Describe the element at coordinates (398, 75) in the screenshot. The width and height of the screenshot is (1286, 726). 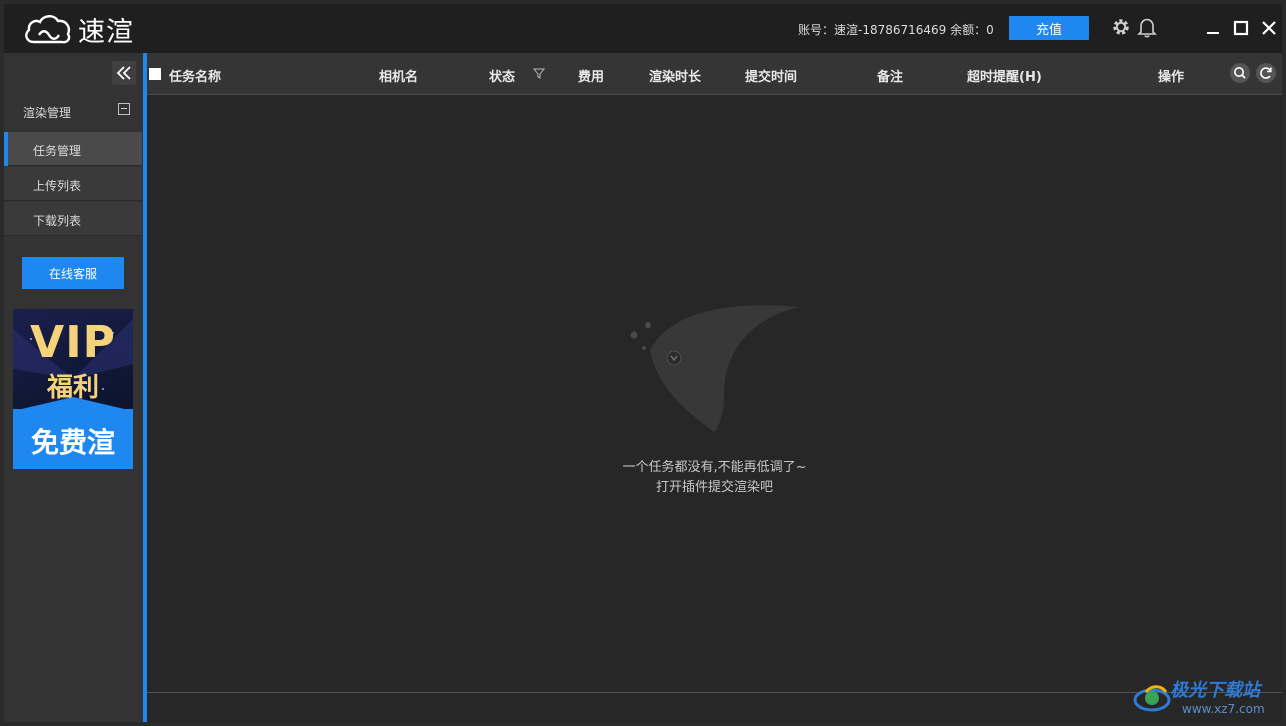
I see `col-camera-name: 相机名` at that location.